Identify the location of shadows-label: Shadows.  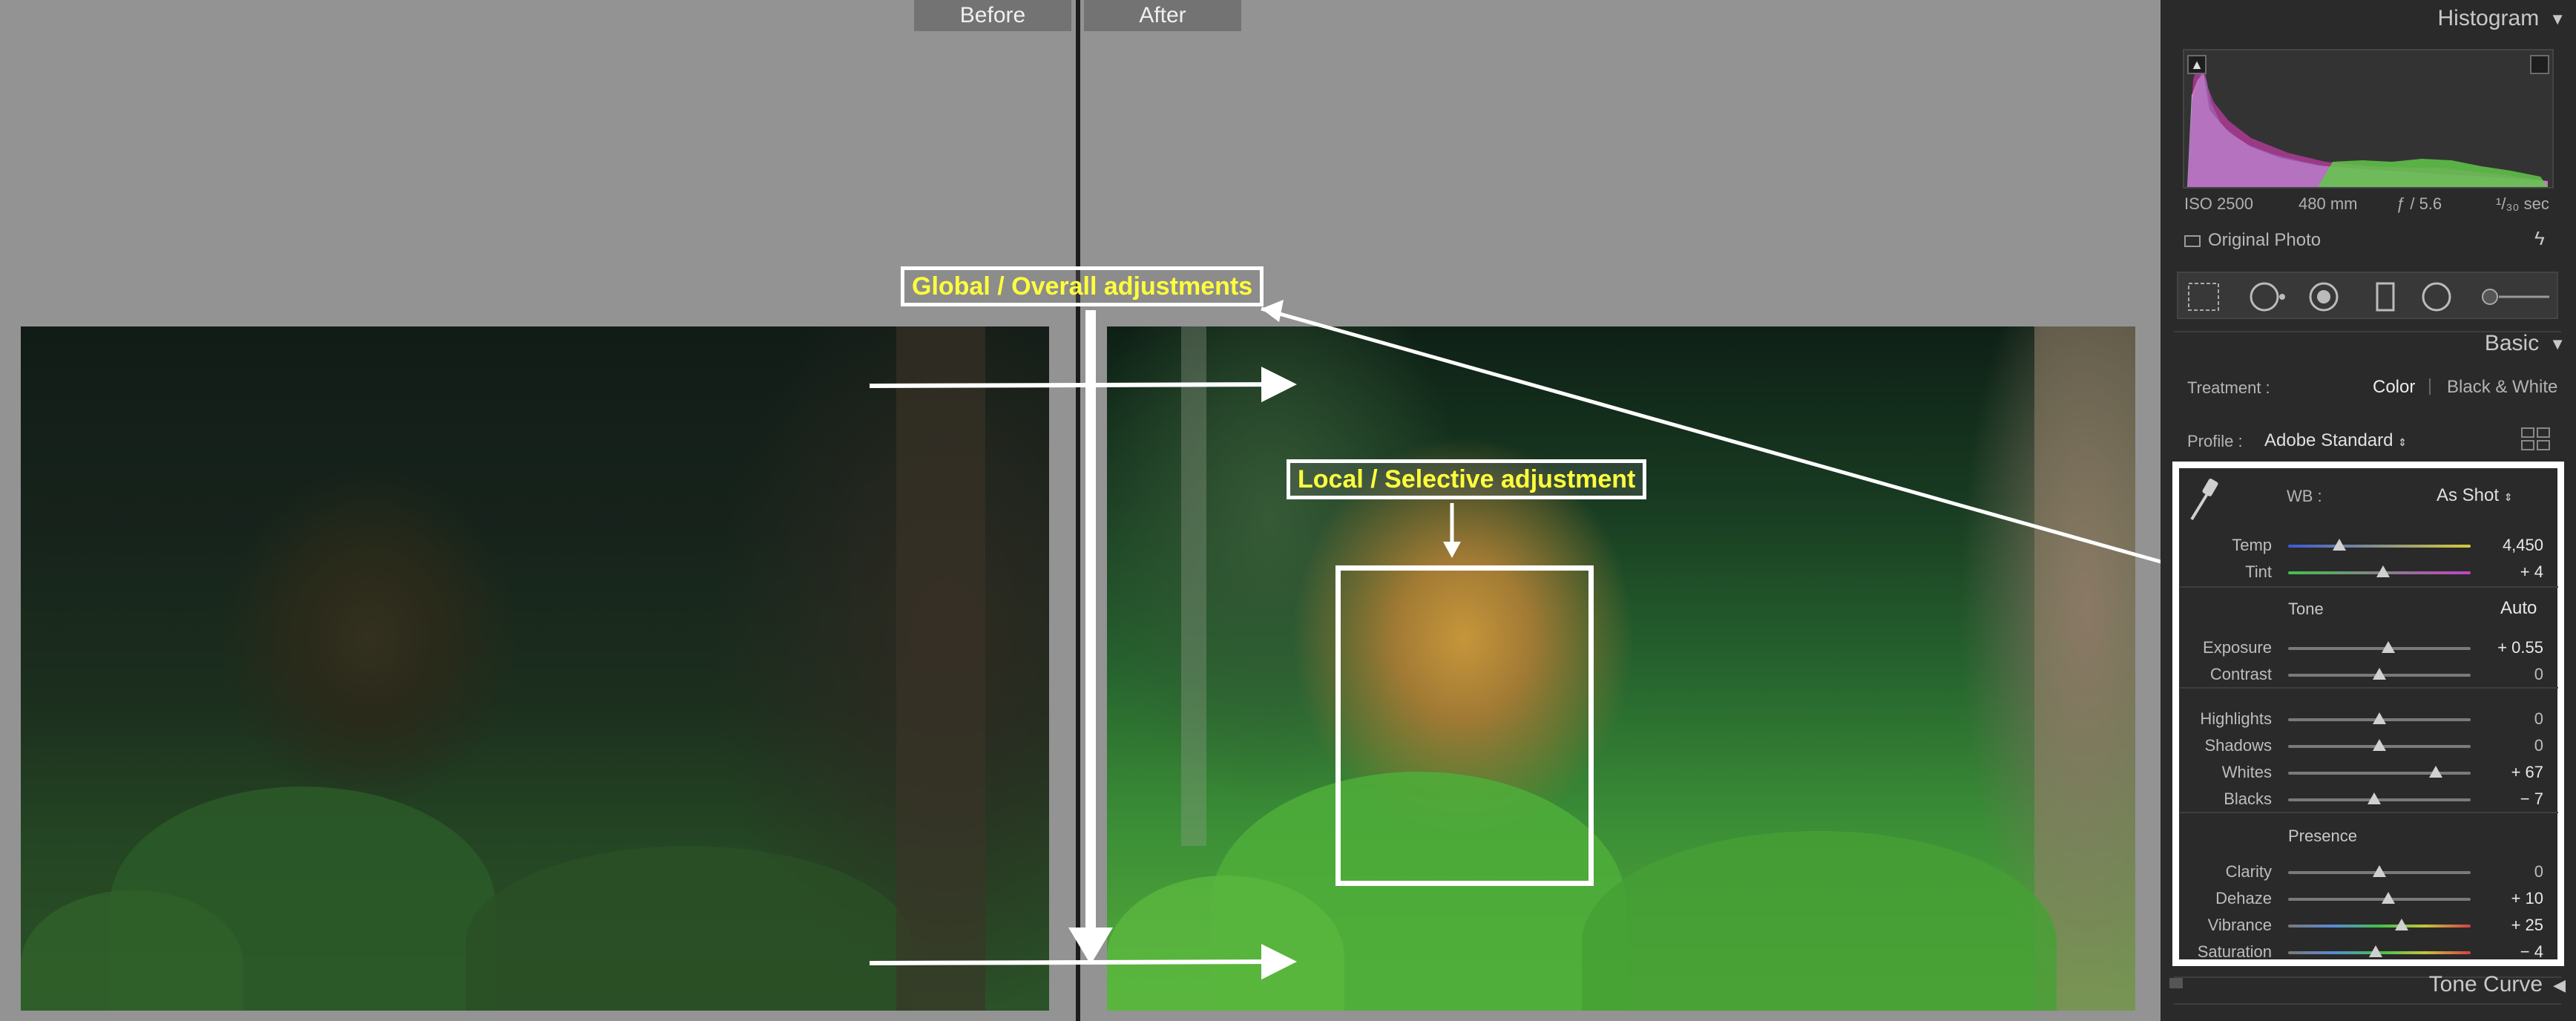
(2238, 746).